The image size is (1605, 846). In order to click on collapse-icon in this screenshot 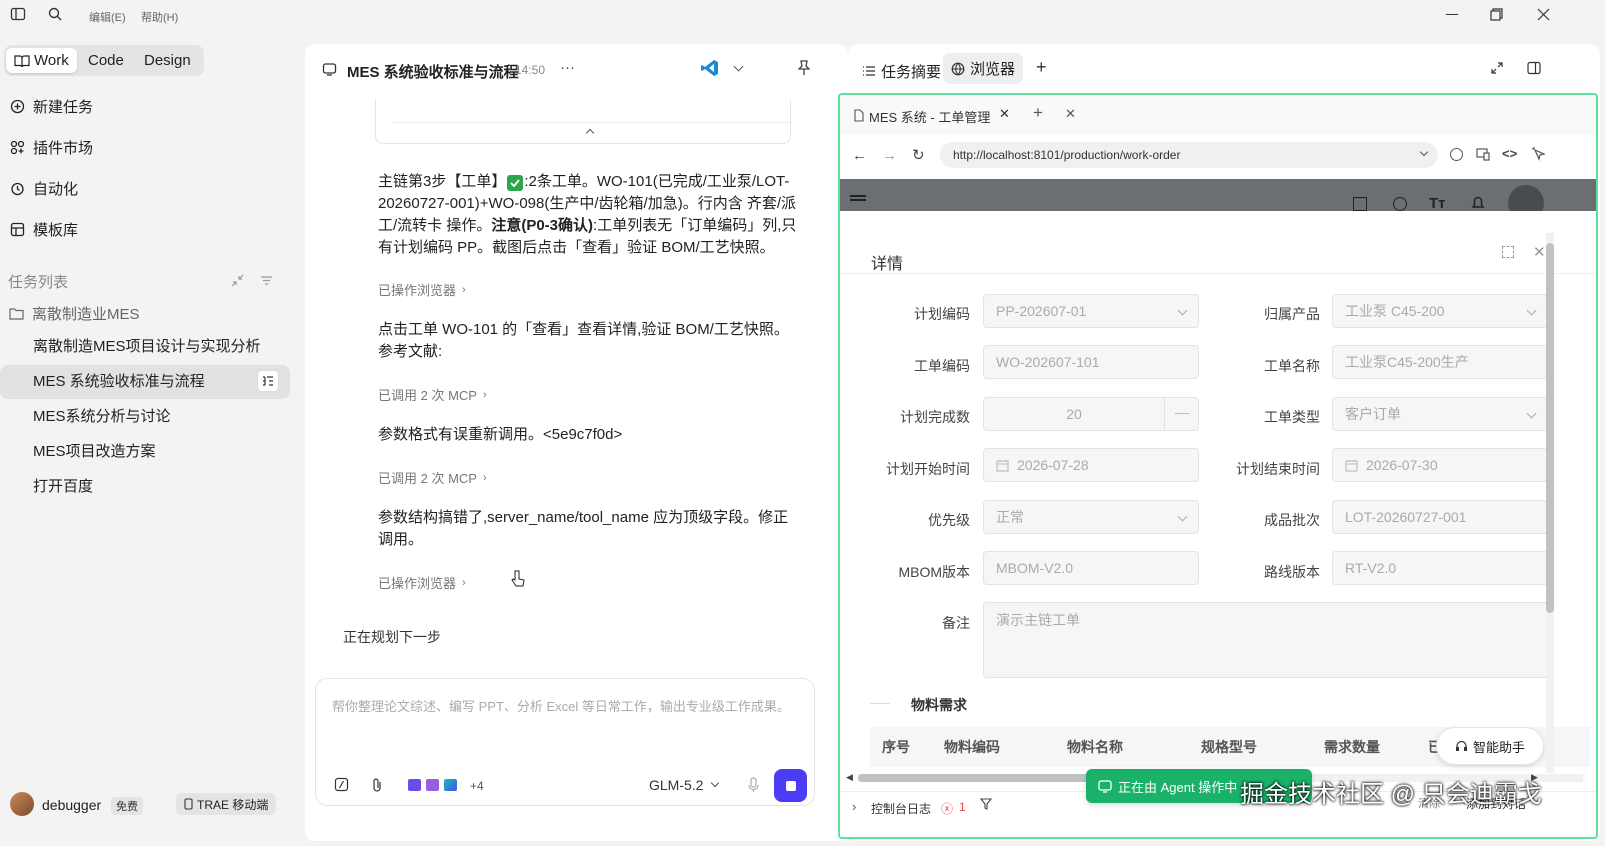, I will do `click(237, 280)`.